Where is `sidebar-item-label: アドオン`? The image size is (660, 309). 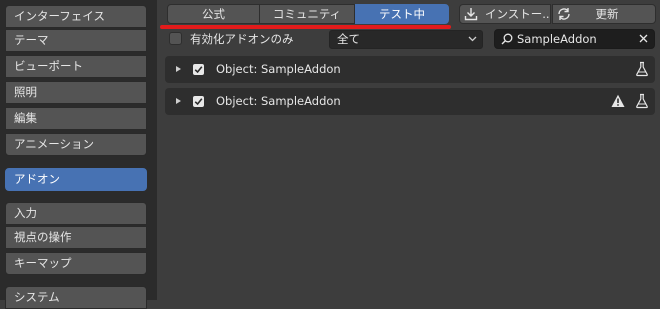 sidebar-item-label: アドオン is located at coordinates (37, 179).